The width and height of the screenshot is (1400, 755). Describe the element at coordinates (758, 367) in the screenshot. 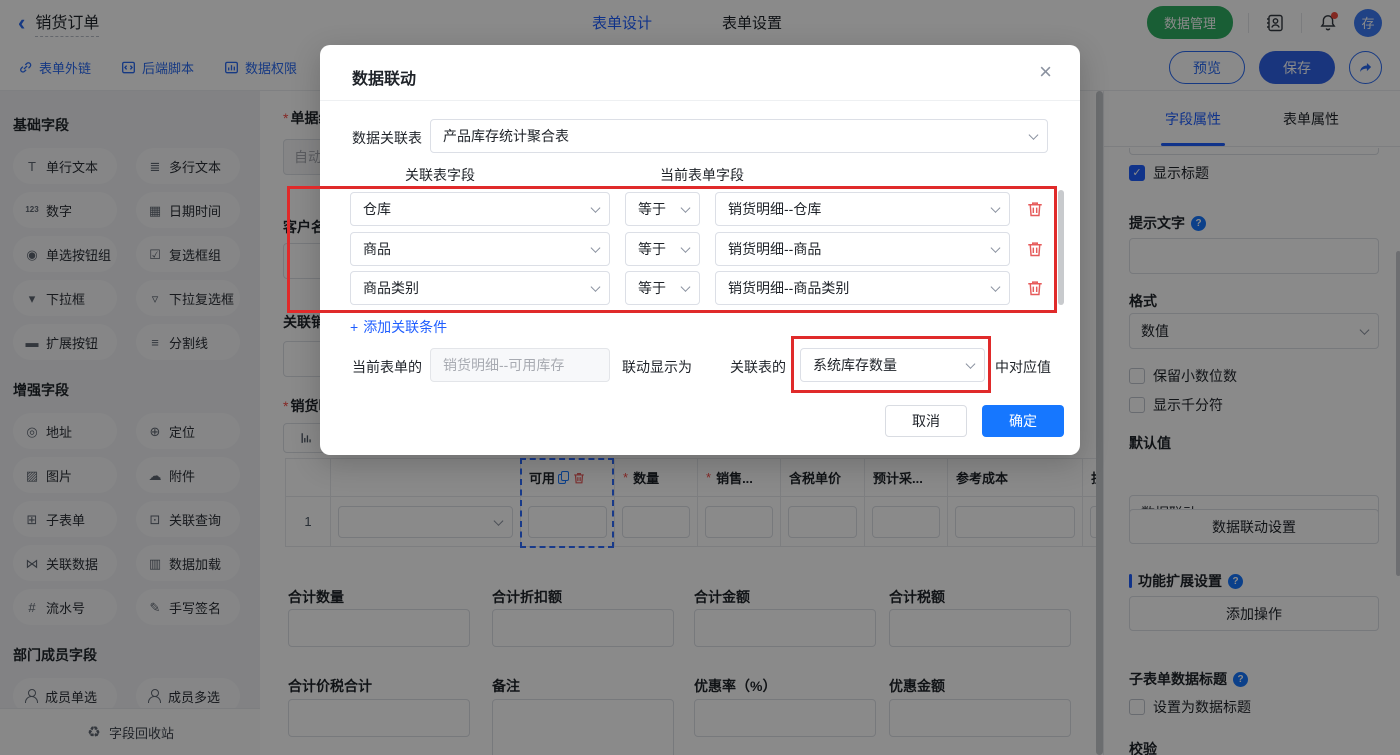

I see `related-table-label: 关联表的` at that location.